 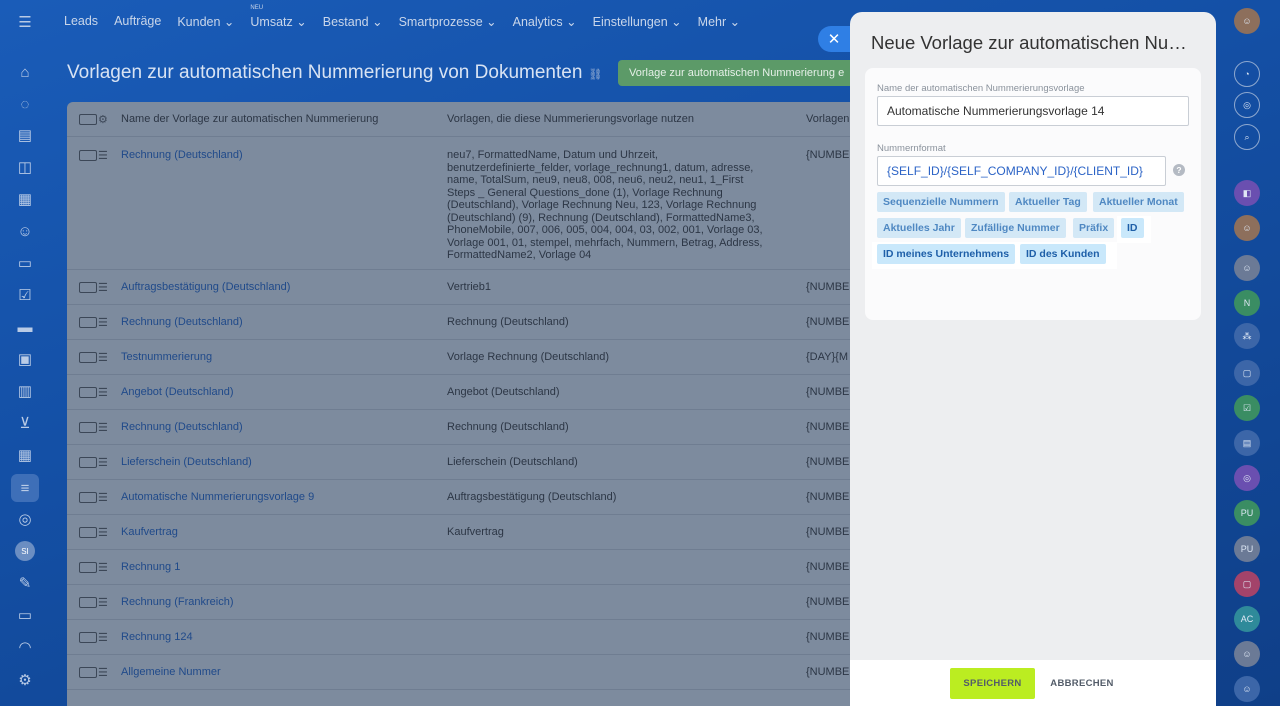 I want to click on user-avatar: ☺, so click(x=1247, y=228).